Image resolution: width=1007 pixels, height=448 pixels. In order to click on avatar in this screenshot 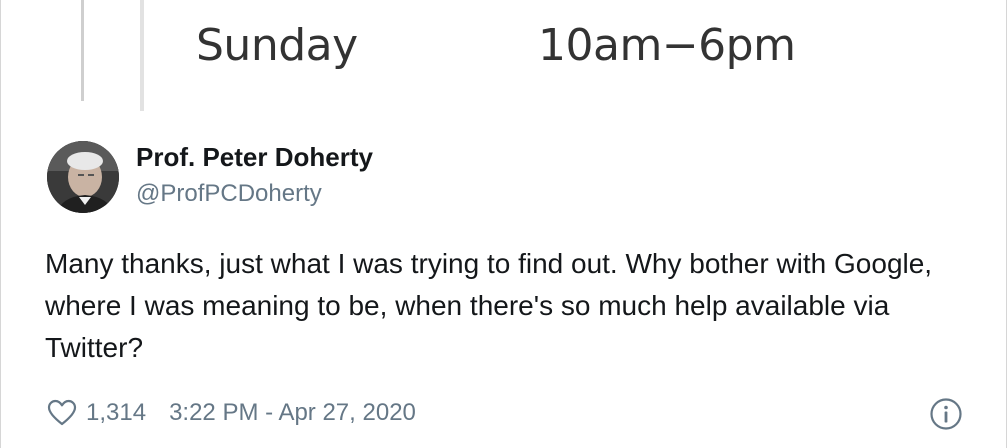, I will do `click(83, 177)`.